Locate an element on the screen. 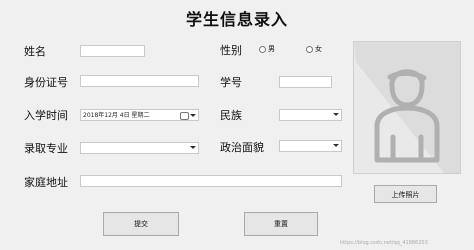 The height and width of the screenshot is (250, 474). photo-preview is located at coordinates (407, 107).